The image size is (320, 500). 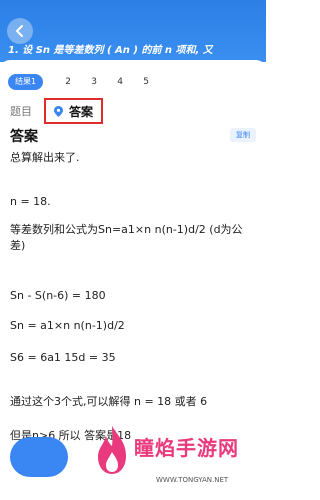 What do you see at coordinates (19, 31) in the screenshot?
I see `chevron-left-icon` at bounding box center [19, 31].